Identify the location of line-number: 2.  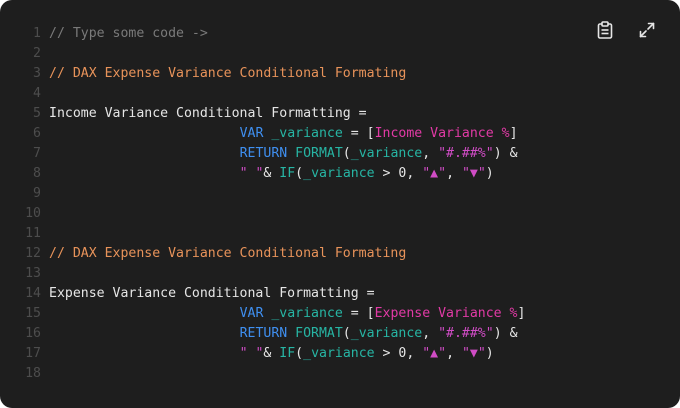
(37, 53).